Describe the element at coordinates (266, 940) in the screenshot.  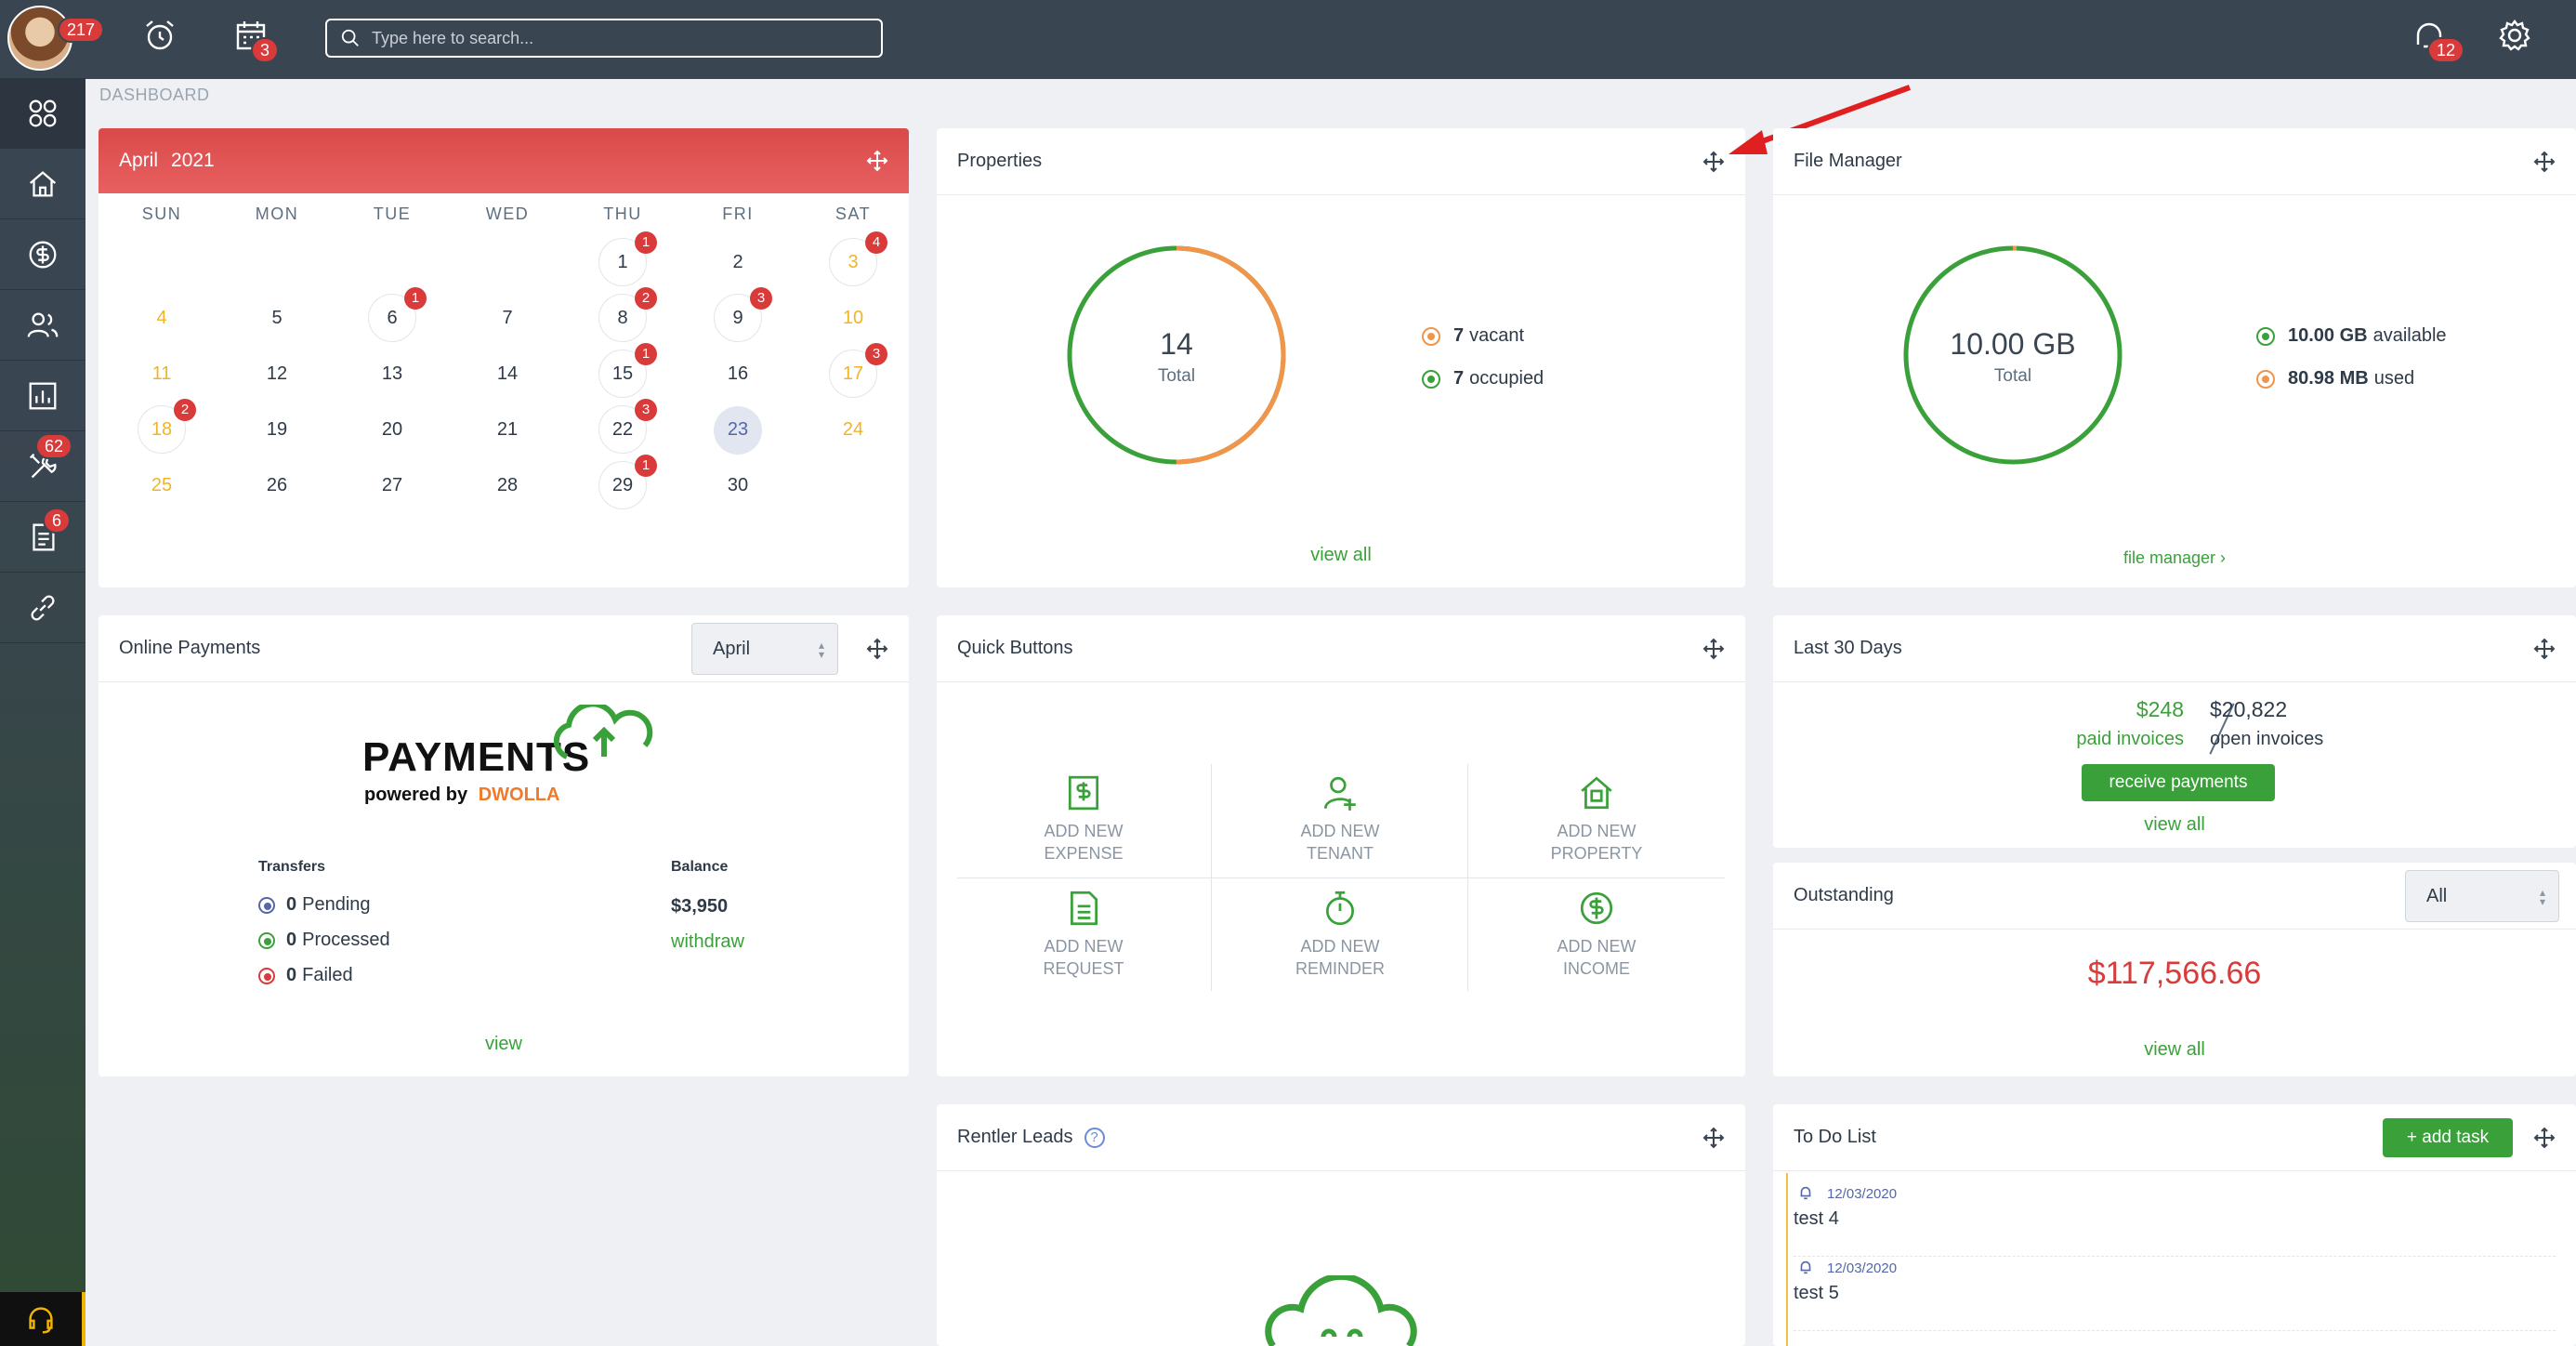
I see `processed-dot-icon` at that location.